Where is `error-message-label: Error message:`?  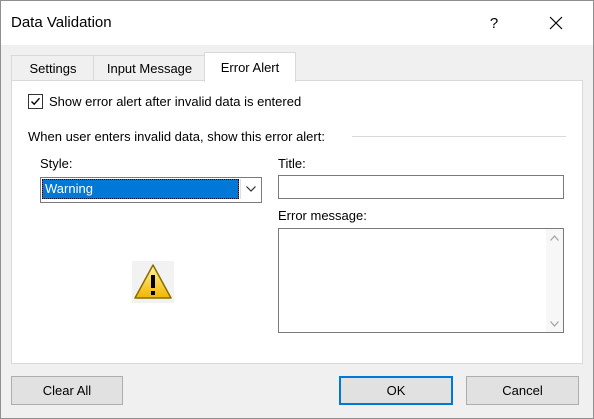
error-message-label: Error message: is located at coordinates (322, 215).